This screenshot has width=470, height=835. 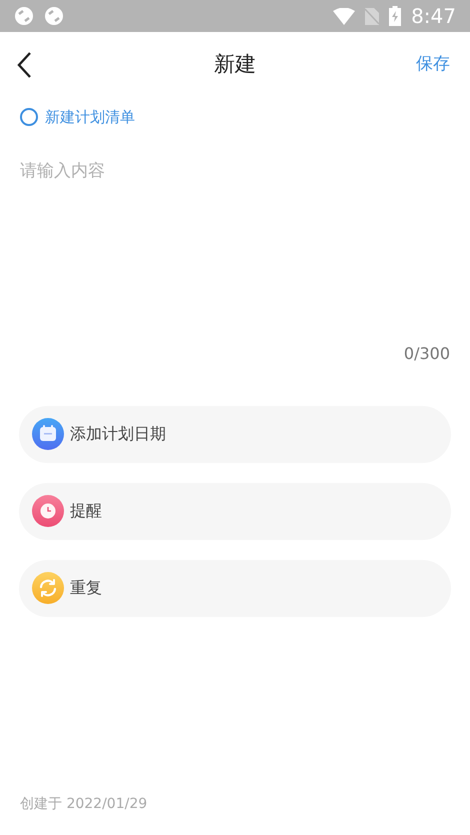 What do you see at coordinates (235, 511) in the screenshot?
I see `option-row: 提醒` at bounding box center [235, 511].